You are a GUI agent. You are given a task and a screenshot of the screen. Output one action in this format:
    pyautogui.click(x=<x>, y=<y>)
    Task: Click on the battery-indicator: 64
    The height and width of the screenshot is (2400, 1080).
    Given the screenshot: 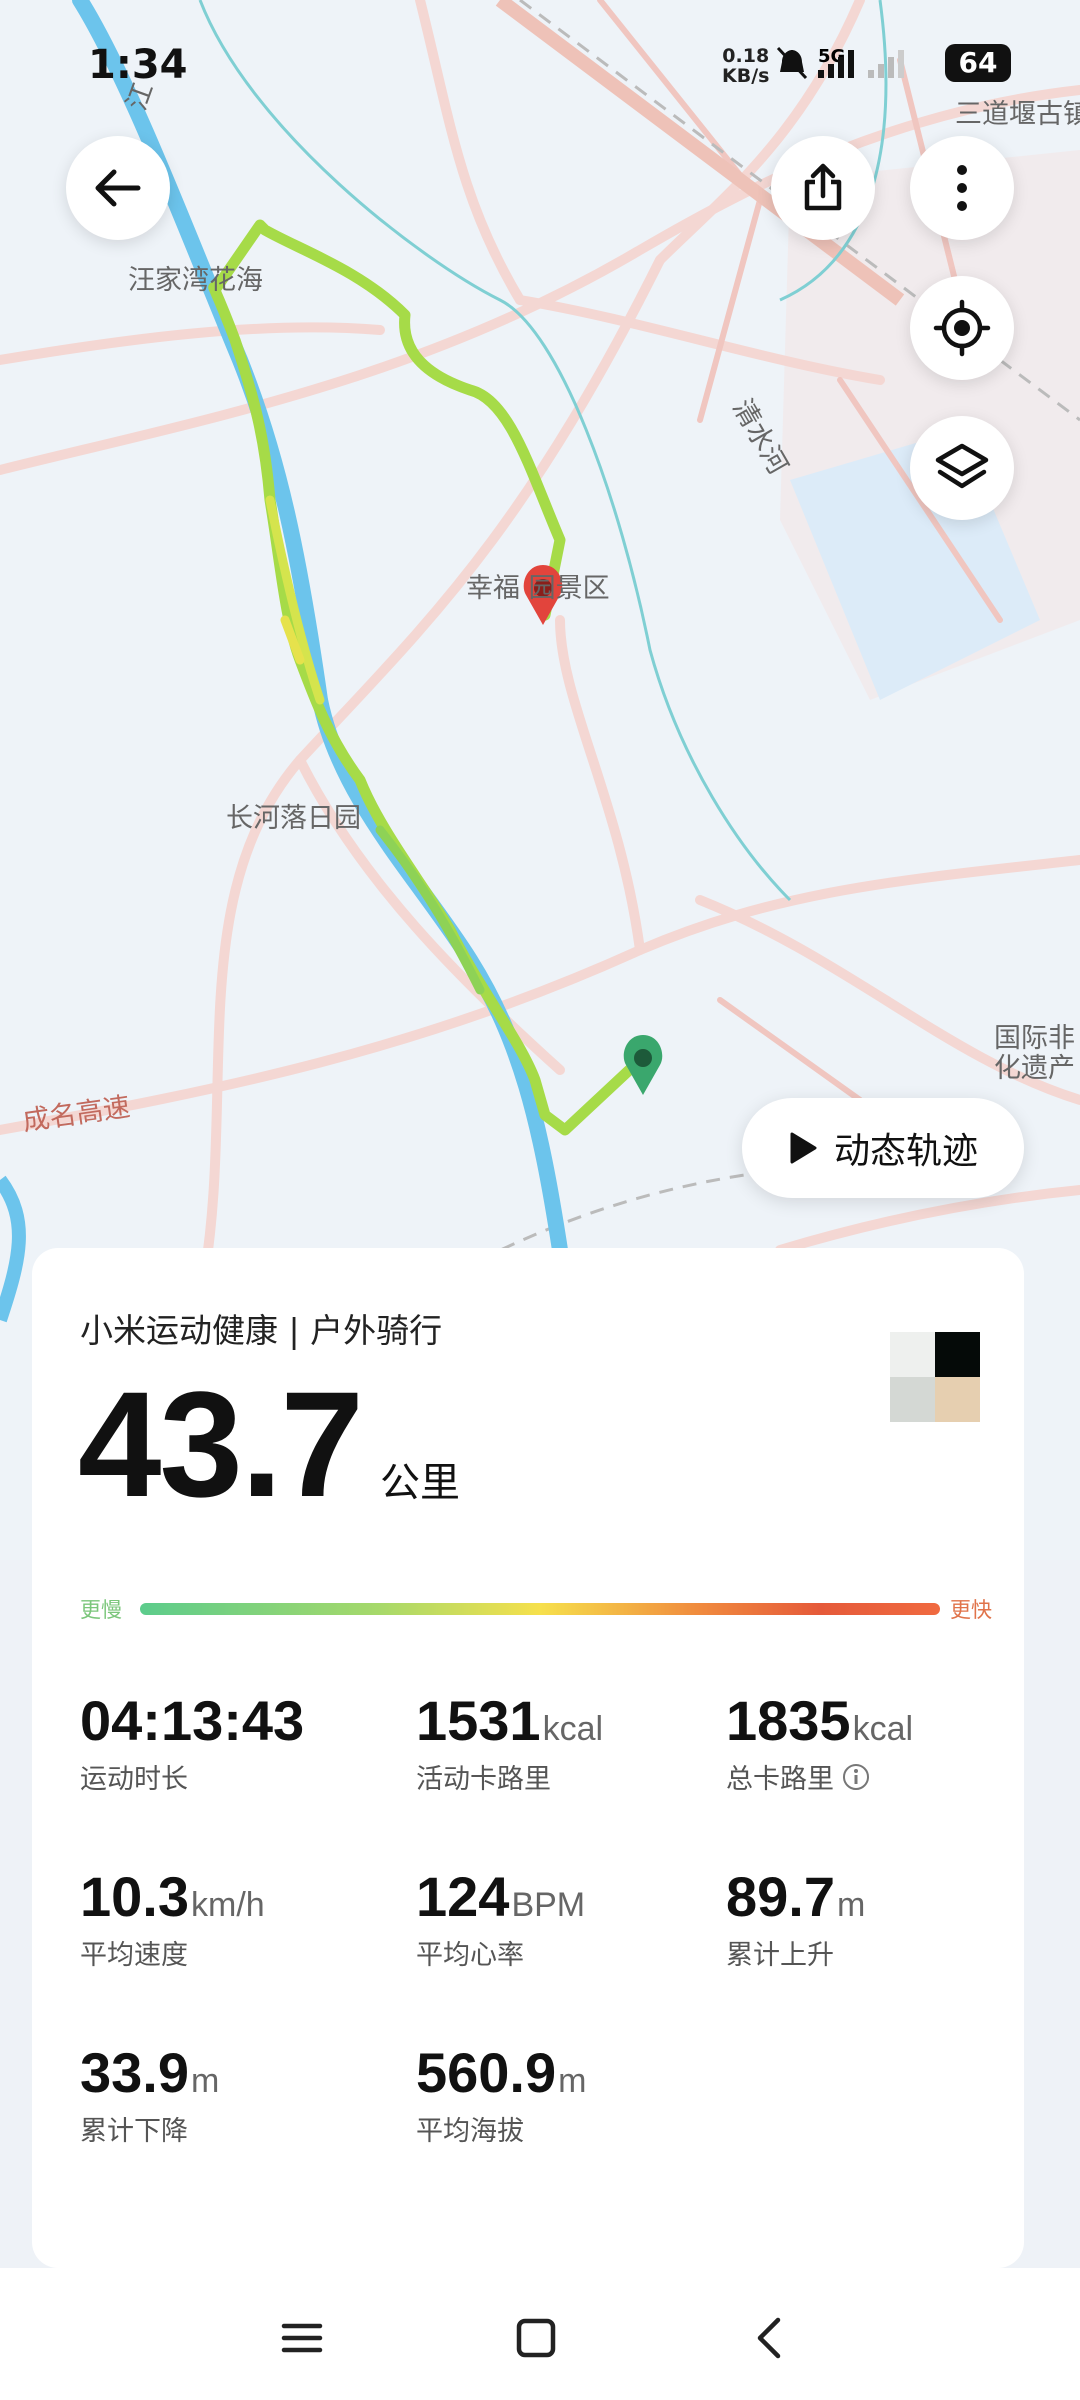 What is the action you would take?
    pyautogui.click(x=978, y=63)
    